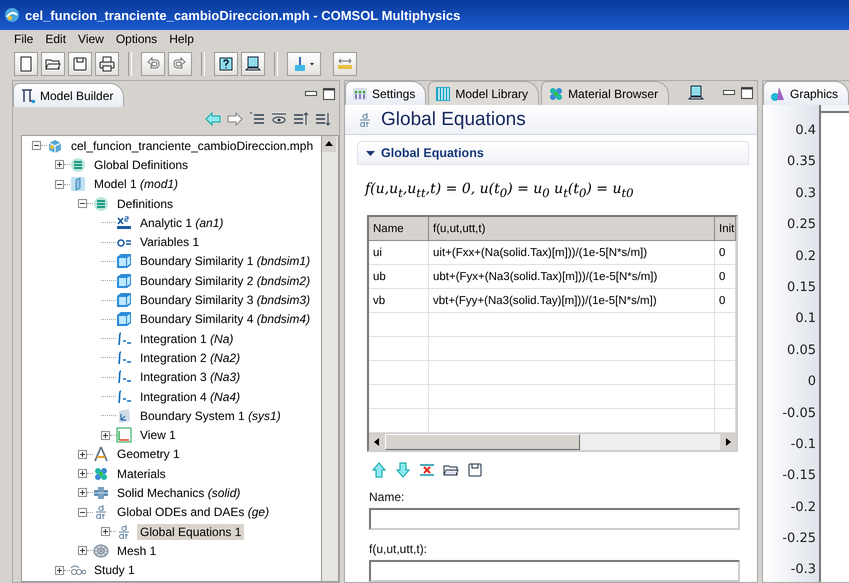  Describe the element at coordinates (192, 146) in the screenshot. I see `tree-item: cel_funcion_tranciente_cambioDireccion.mph` at that location.